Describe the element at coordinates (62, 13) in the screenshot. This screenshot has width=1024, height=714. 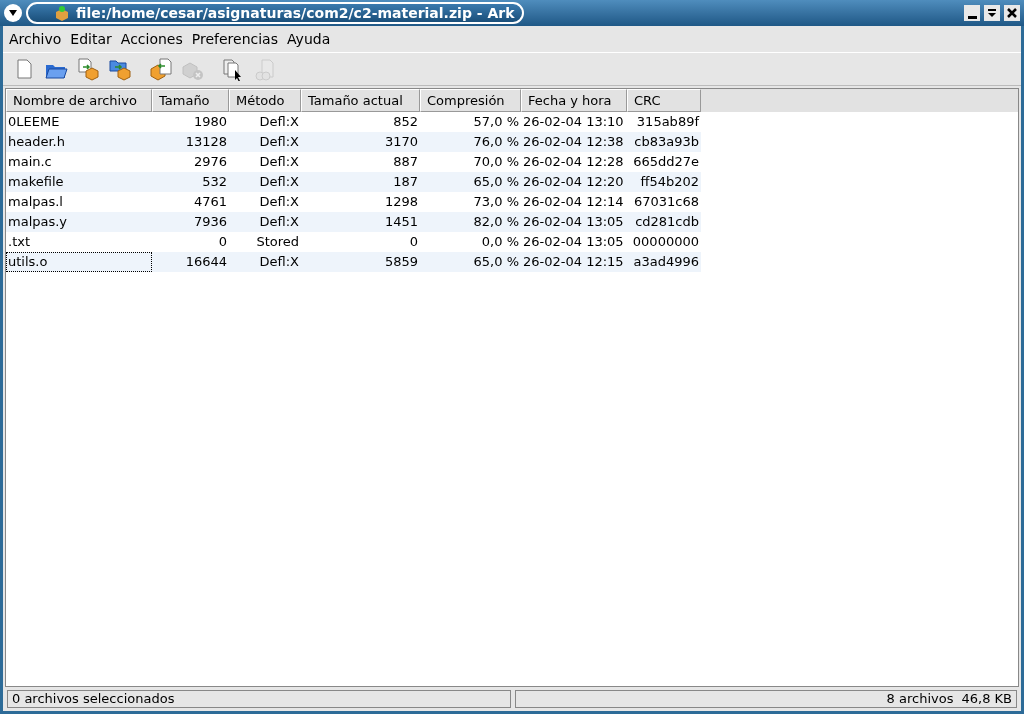
I see `package-icon` at that location.